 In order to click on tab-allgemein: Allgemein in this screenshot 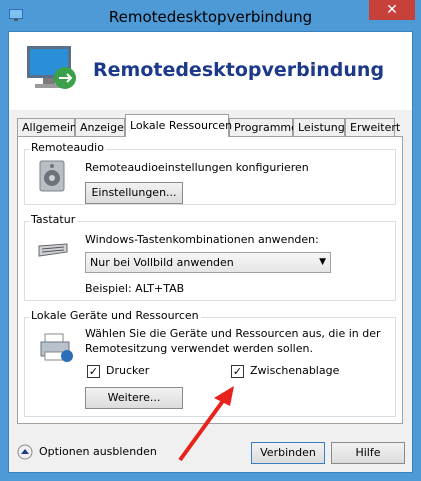, I will do `click(47, 127)`.